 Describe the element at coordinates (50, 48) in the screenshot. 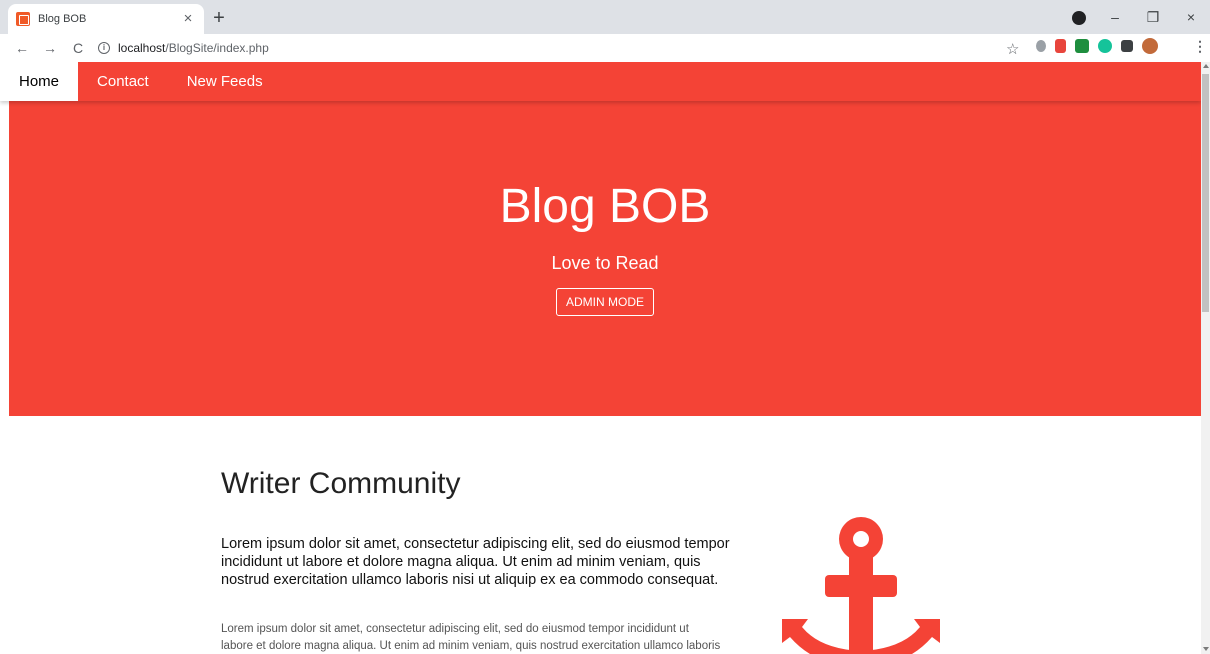

I see `forward-button: →` at that location.